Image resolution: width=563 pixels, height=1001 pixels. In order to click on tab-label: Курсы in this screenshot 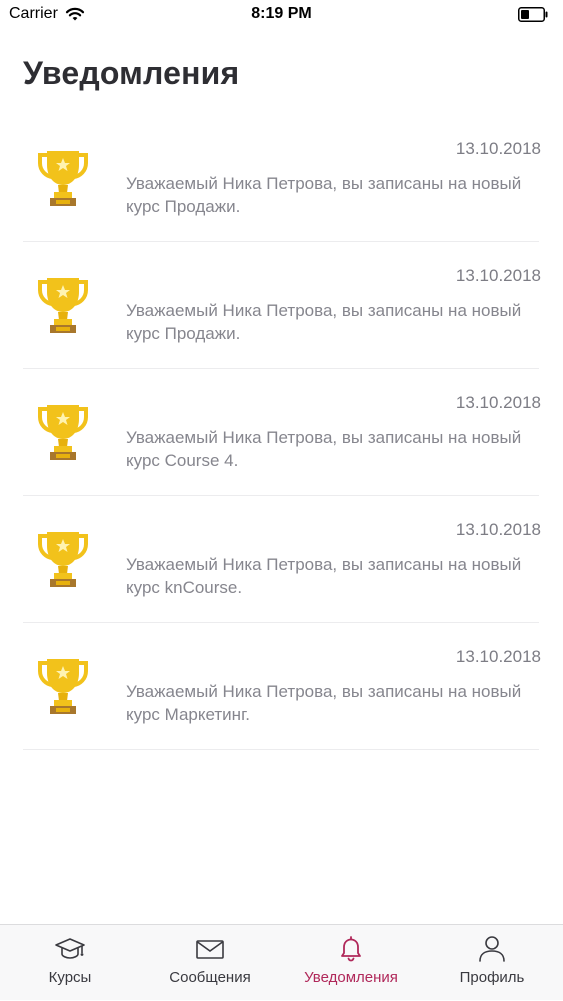, I will do `click(70, 977)`.